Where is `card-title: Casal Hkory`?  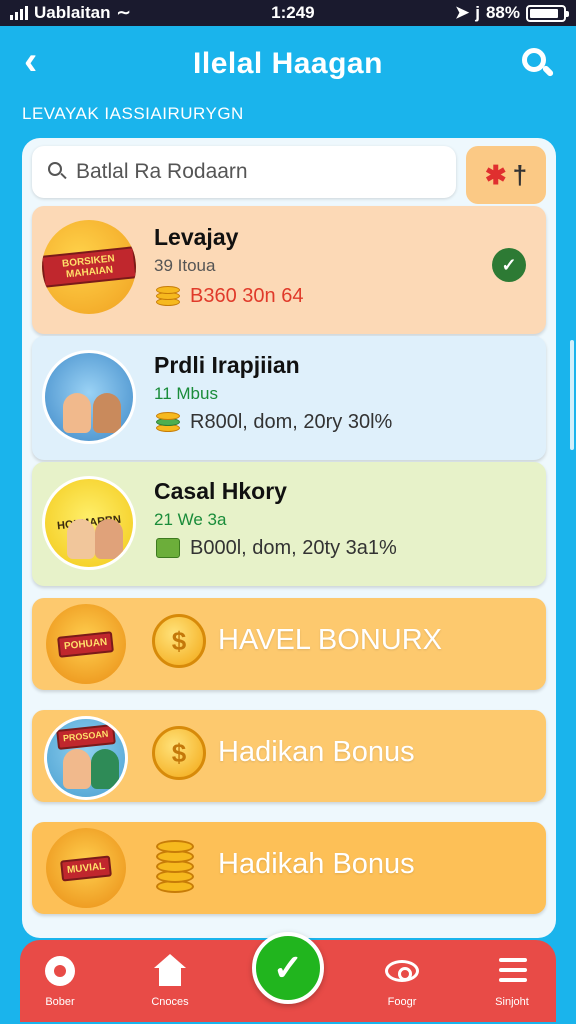
card-title: Casal Hkory is located at coordinates (220, 491).